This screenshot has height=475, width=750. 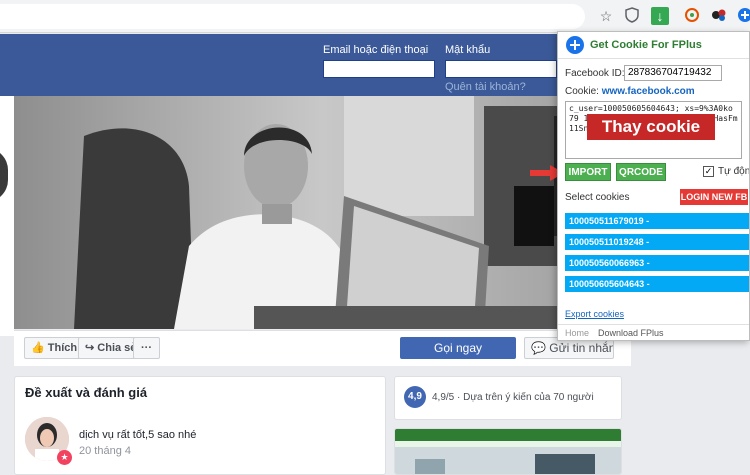 What do you see at coordinates (376, 50) in the screenshot?
I see `email-label: Email hoặc điện thoại` at bounding box center [376, 50].